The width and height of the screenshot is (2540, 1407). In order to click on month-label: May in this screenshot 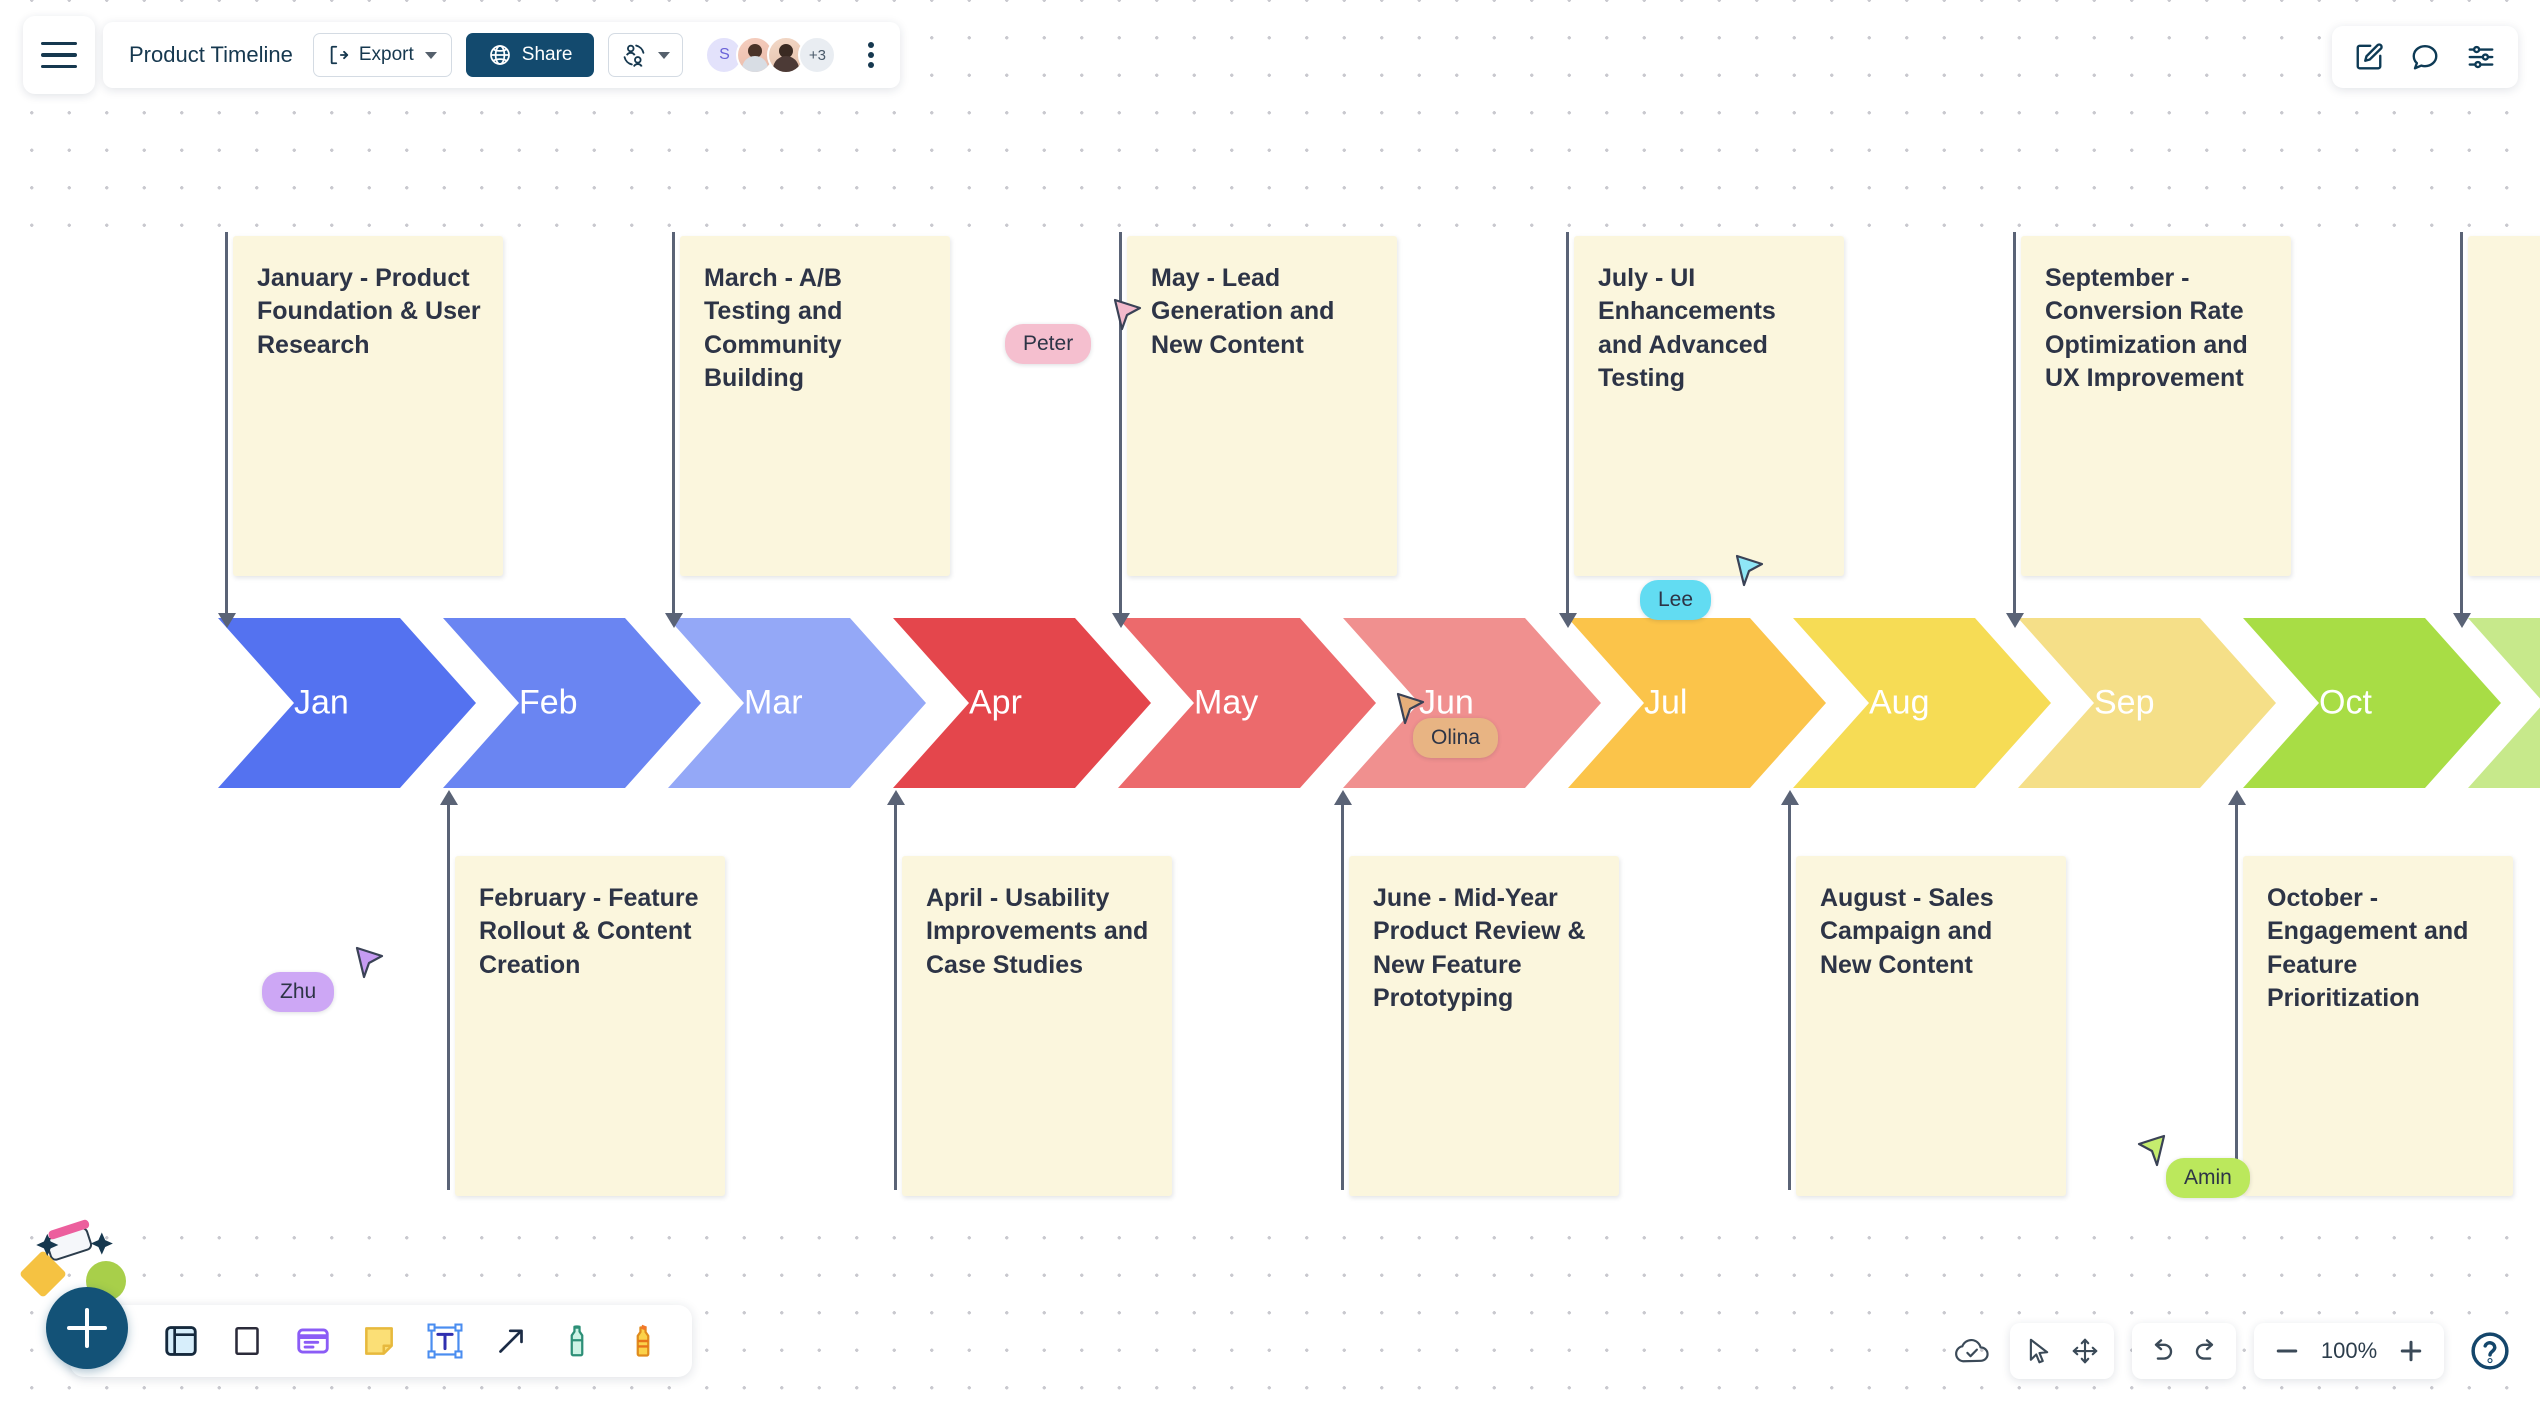, I will do `click(1226, 702)`.